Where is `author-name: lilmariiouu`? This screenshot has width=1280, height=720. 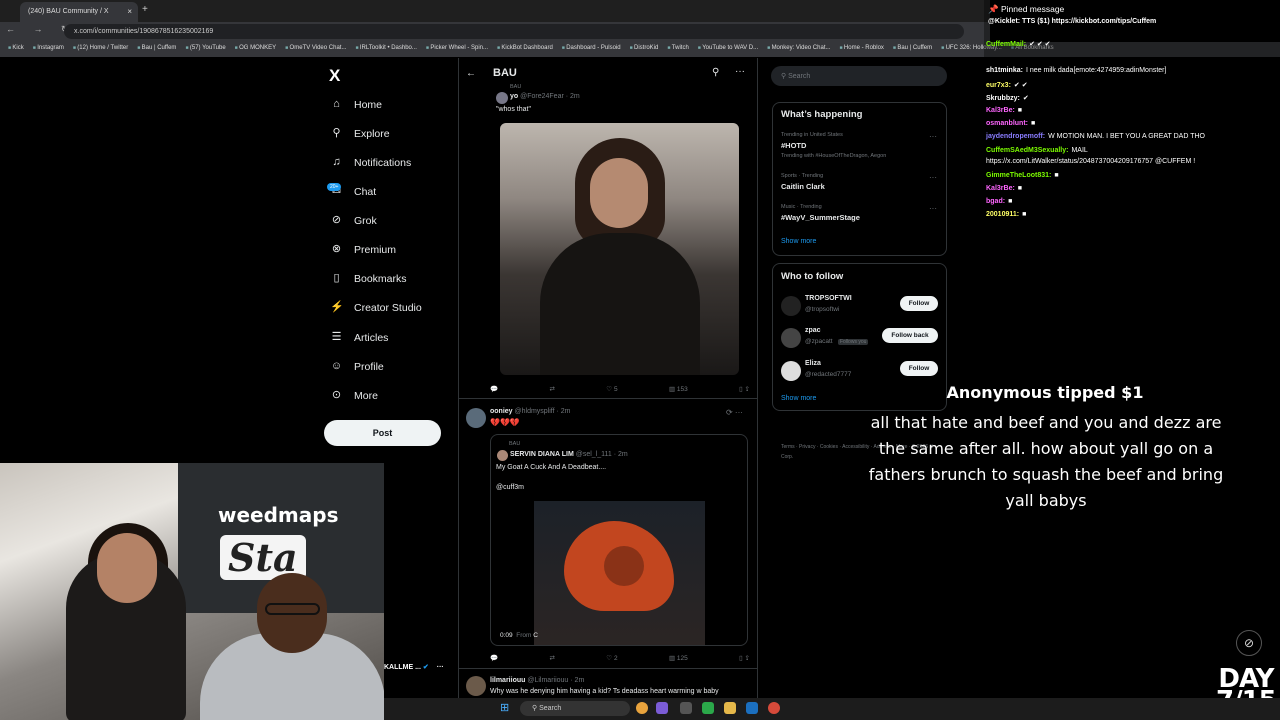 author-name: lilmariiouu is located at coordinates (507, 680).